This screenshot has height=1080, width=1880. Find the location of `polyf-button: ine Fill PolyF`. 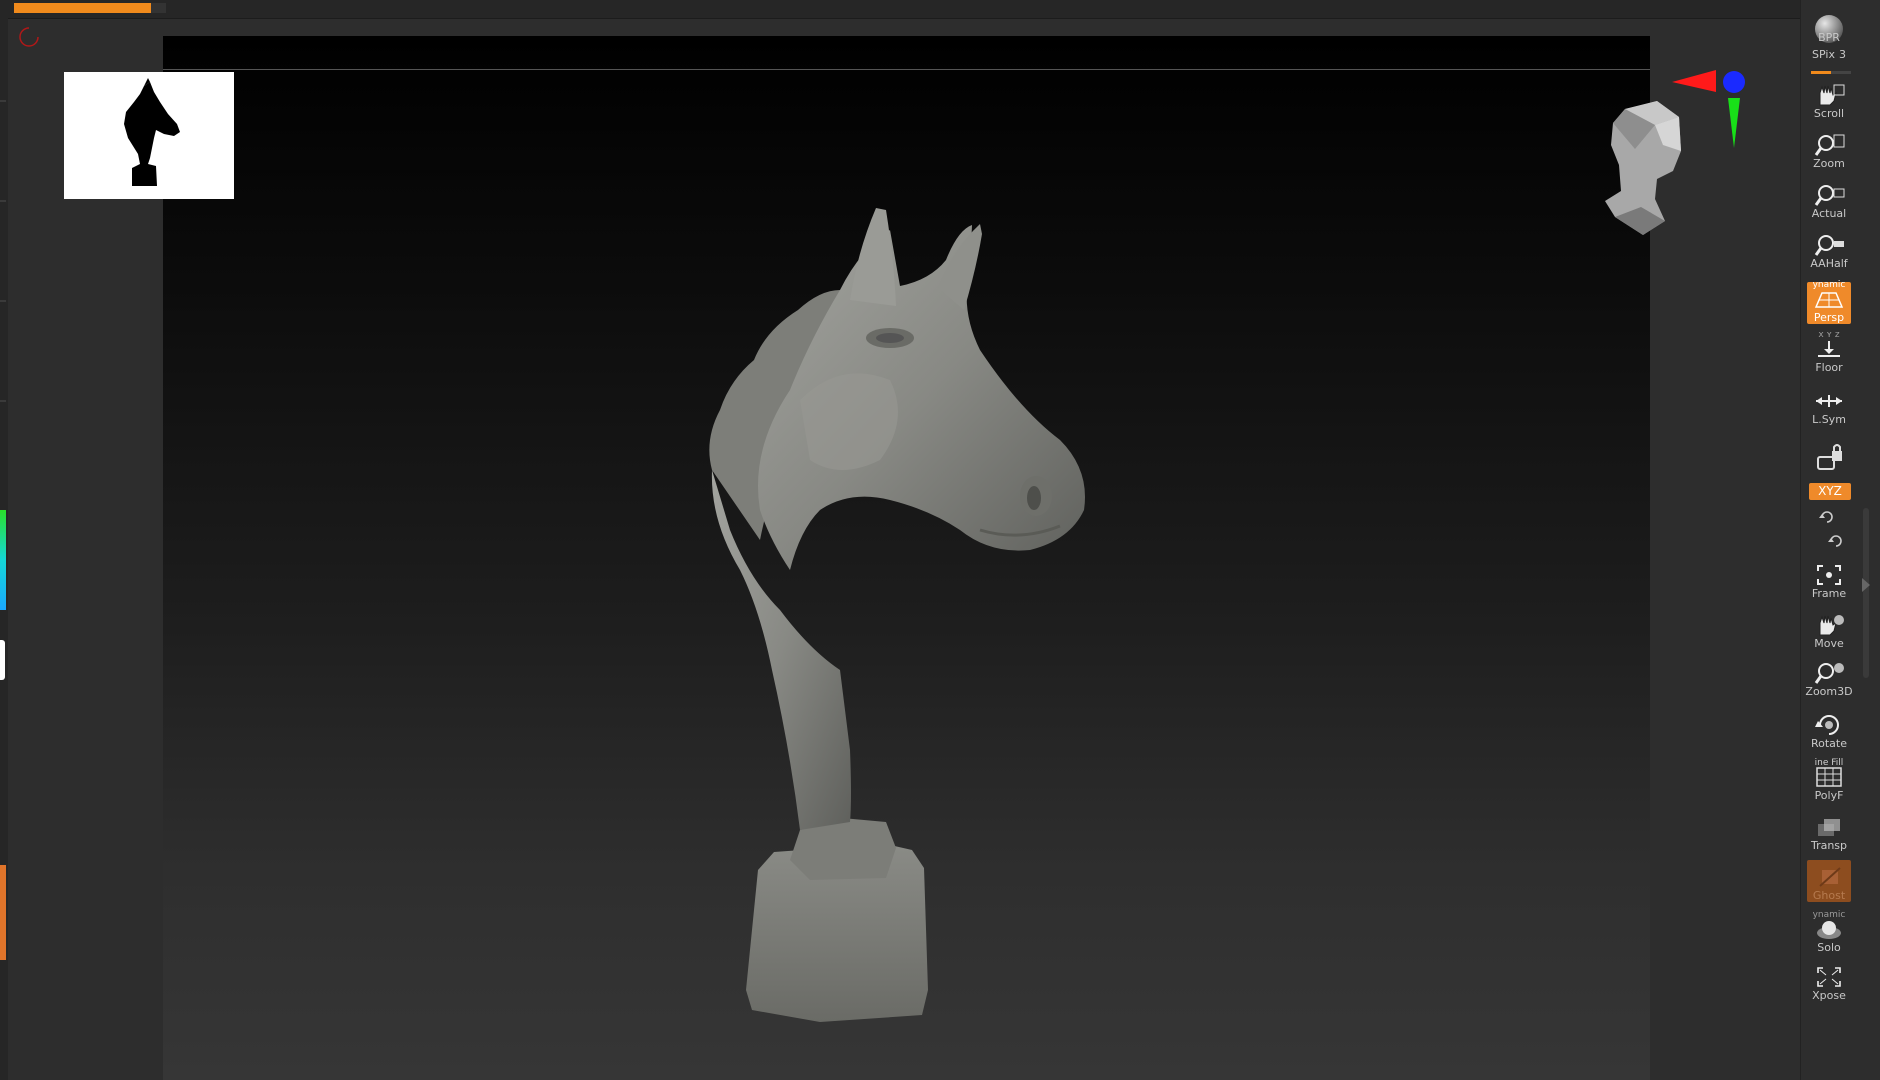

polyf-button: ine Fill PolyF is located at coordinates (1829, 780).